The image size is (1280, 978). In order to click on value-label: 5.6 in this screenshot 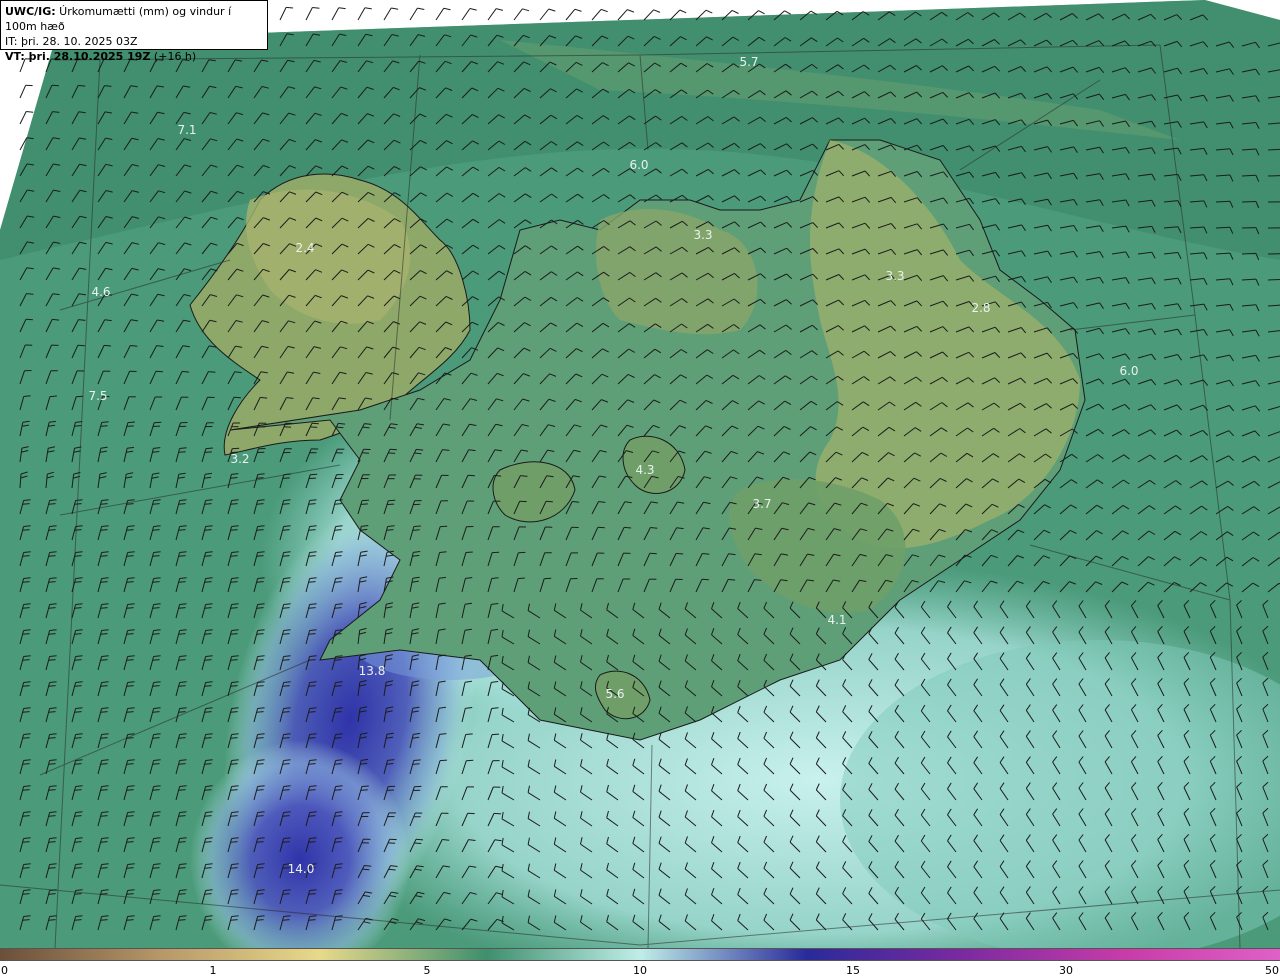, I will do `click(615, 694)`.